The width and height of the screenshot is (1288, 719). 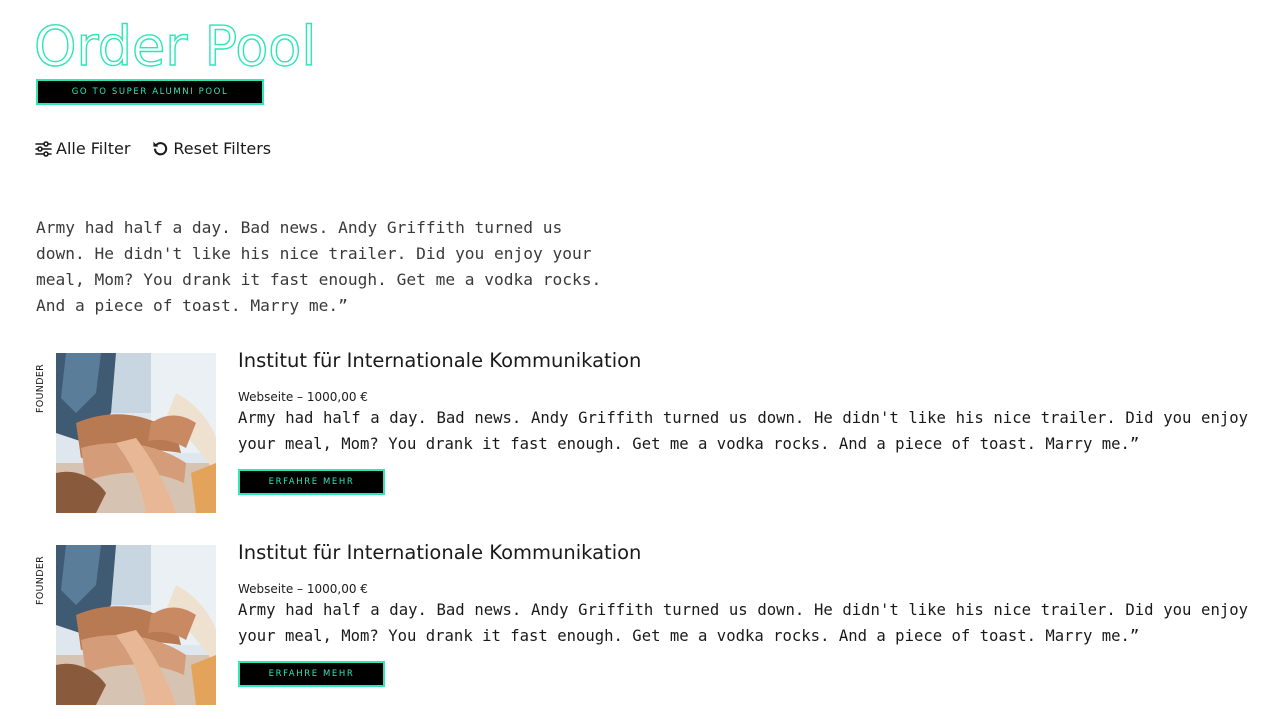 I want to click on filter-bar: Alle Filter Reset Filters, so click(x=153, y=148).